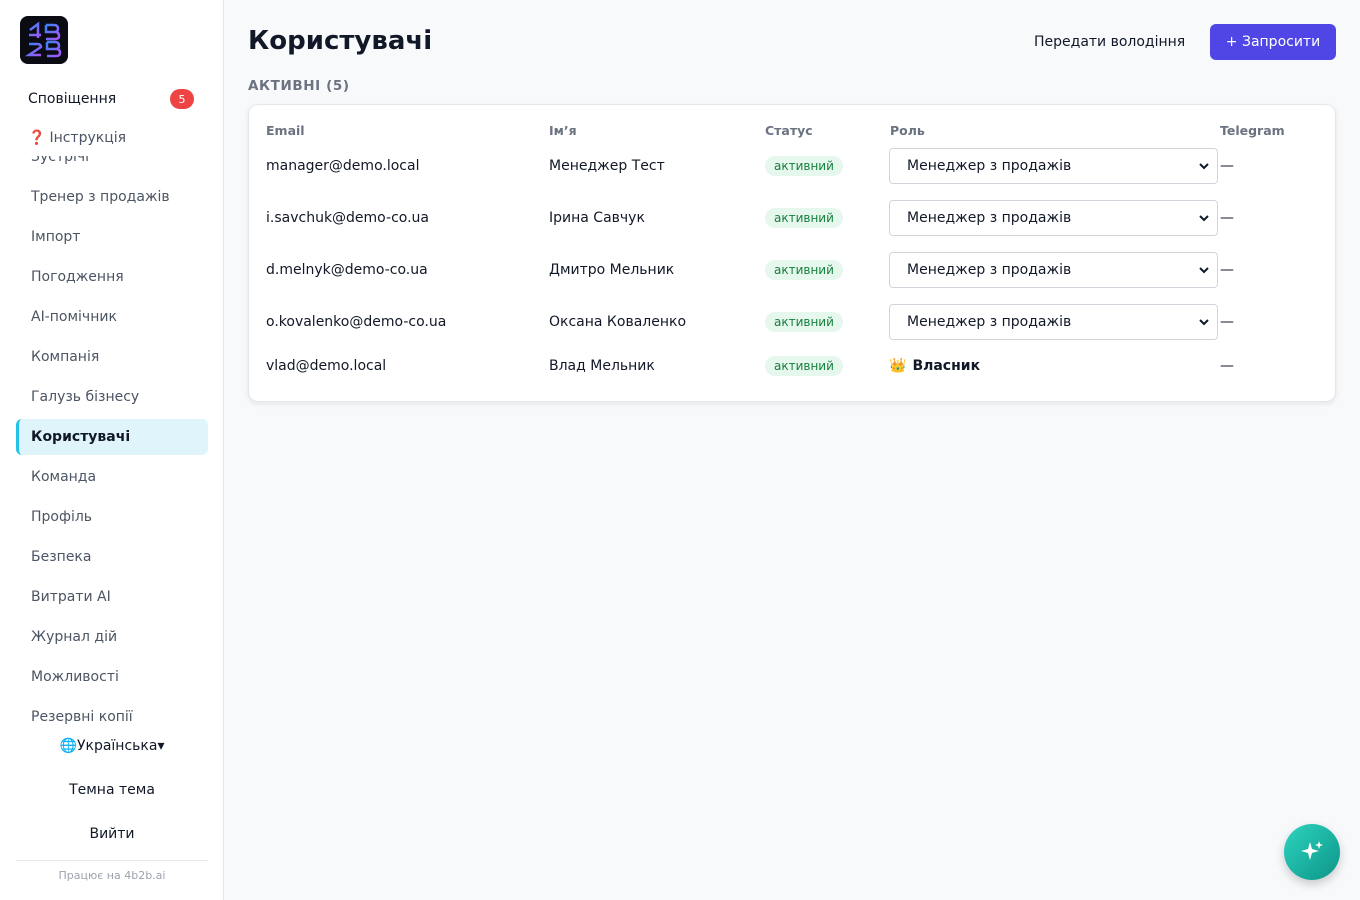 Image resolution: width=1360 pixels, height=900 pixels. Describe the element at coordinates (182, 99) in the screenshot. I see `notifications-count-badge: 5` at that location.